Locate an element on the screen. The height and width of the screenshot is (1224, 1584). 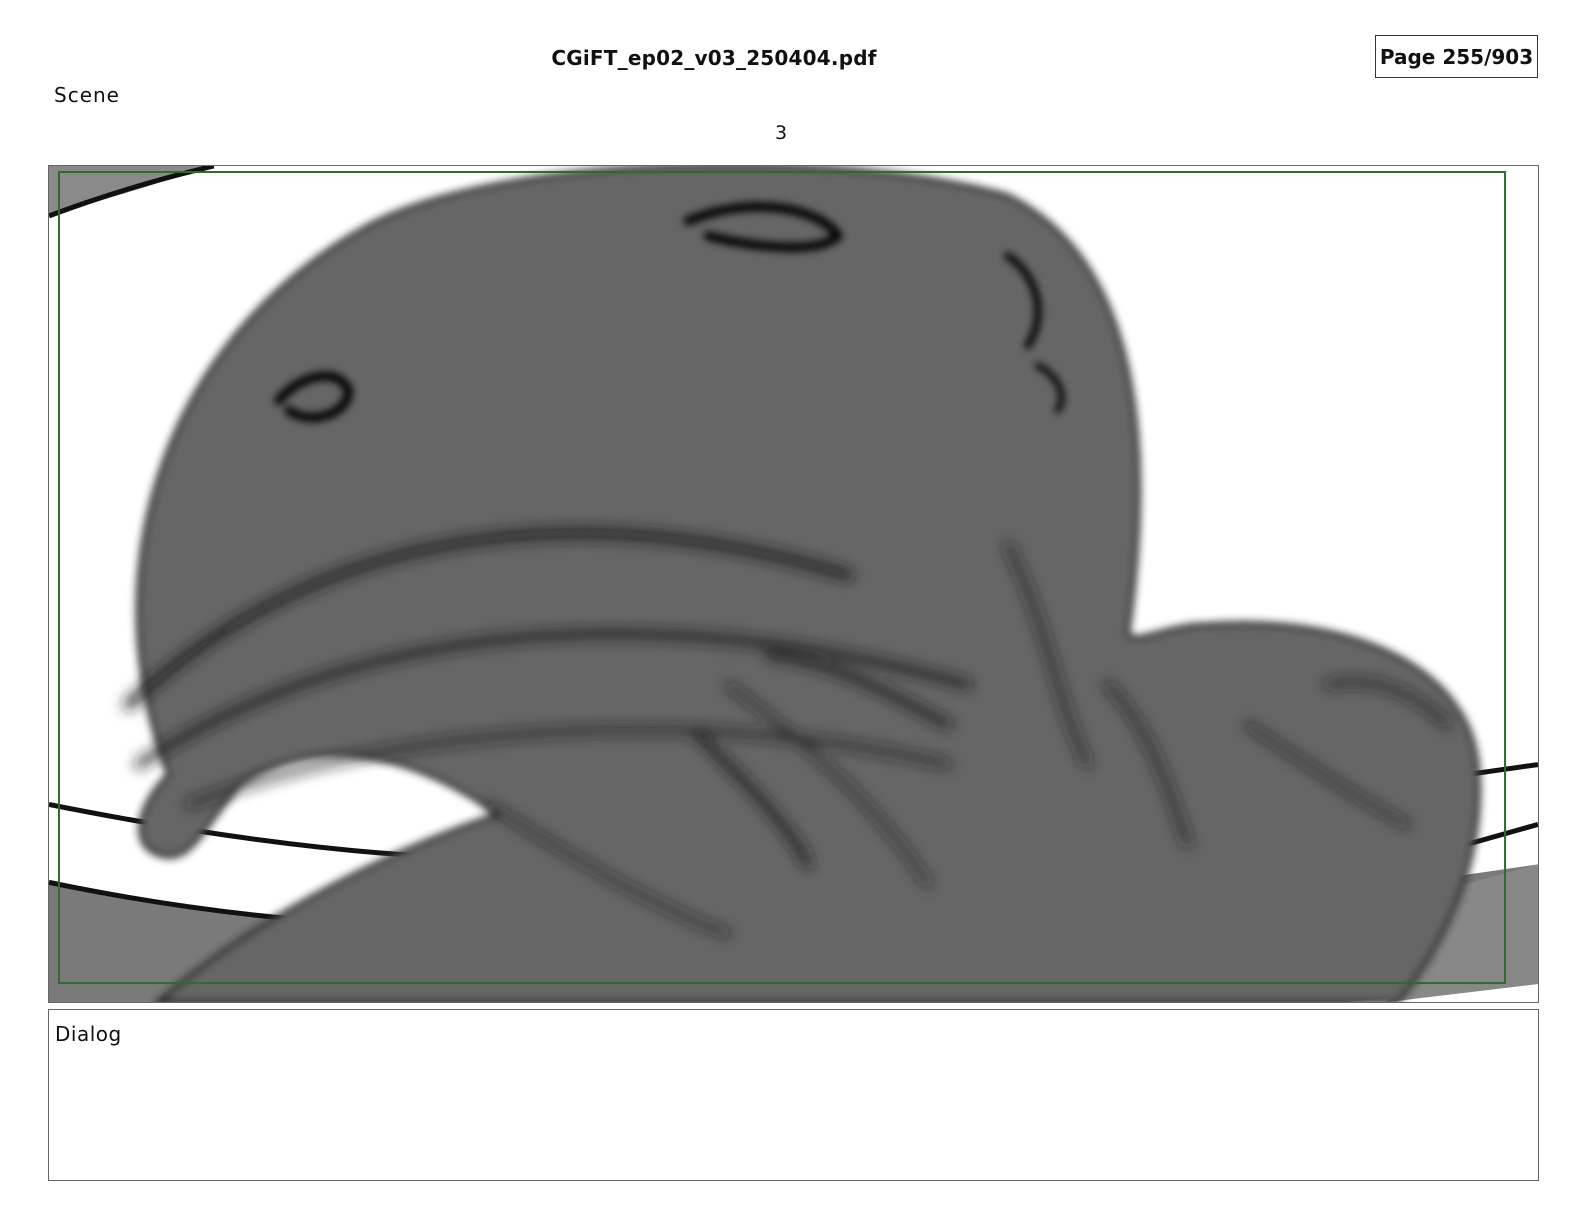
dialog-label: Dialog is located at coordinates (88, 1034).